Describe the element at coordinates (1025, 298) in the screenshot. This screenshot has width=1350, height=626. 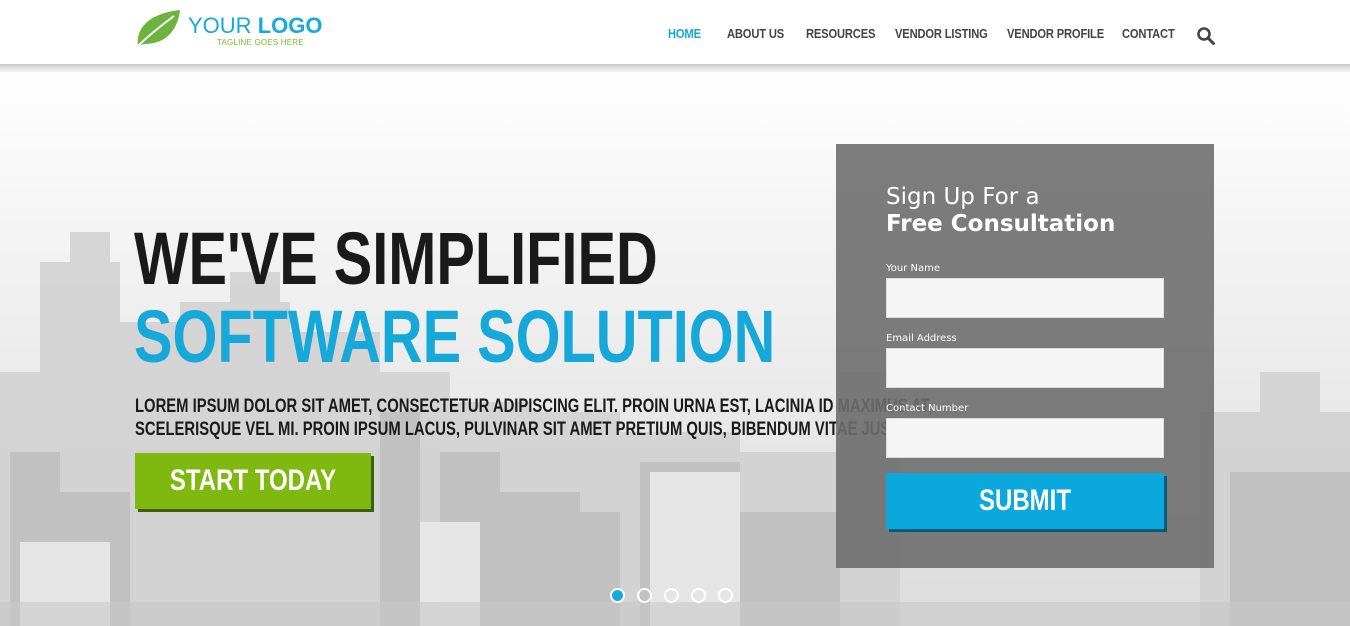
I see `name-input` at that location.